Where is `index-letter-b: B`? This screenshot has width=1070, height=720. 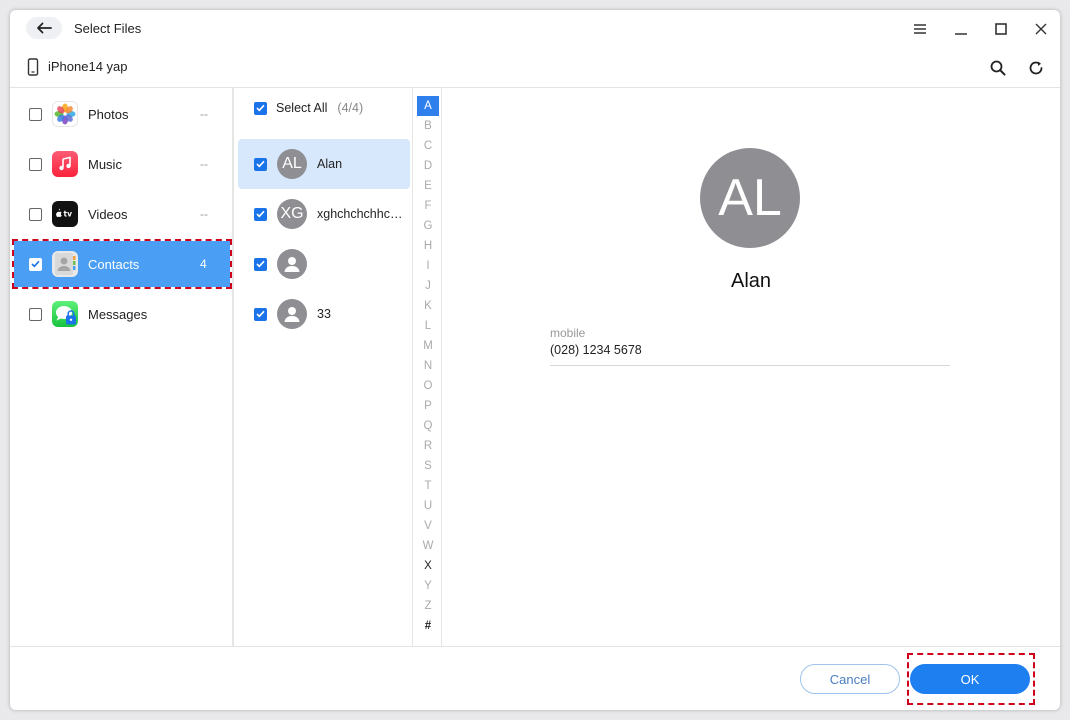 index-letter-b: B is located at coordinates (428, 126).